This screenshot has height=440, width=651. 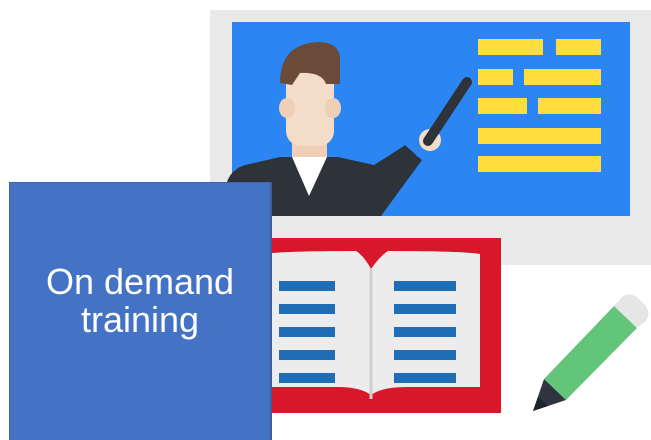 What do you see at coordinates (591, 352) in the screenshot?
I see `pencil-icon` at bounding box center [591, 352].